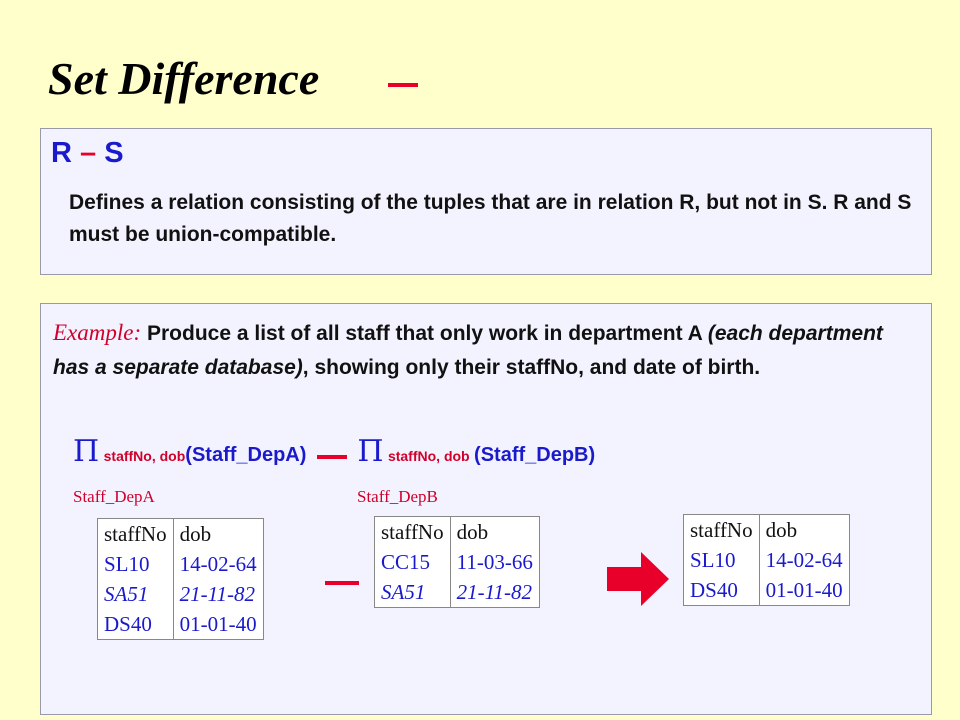 This screenshot has width=960, height=720. What do you see at coordinates (403, 85) in the screenshot?
I see `title-minus-symbol` at bounding box center [403, 85].